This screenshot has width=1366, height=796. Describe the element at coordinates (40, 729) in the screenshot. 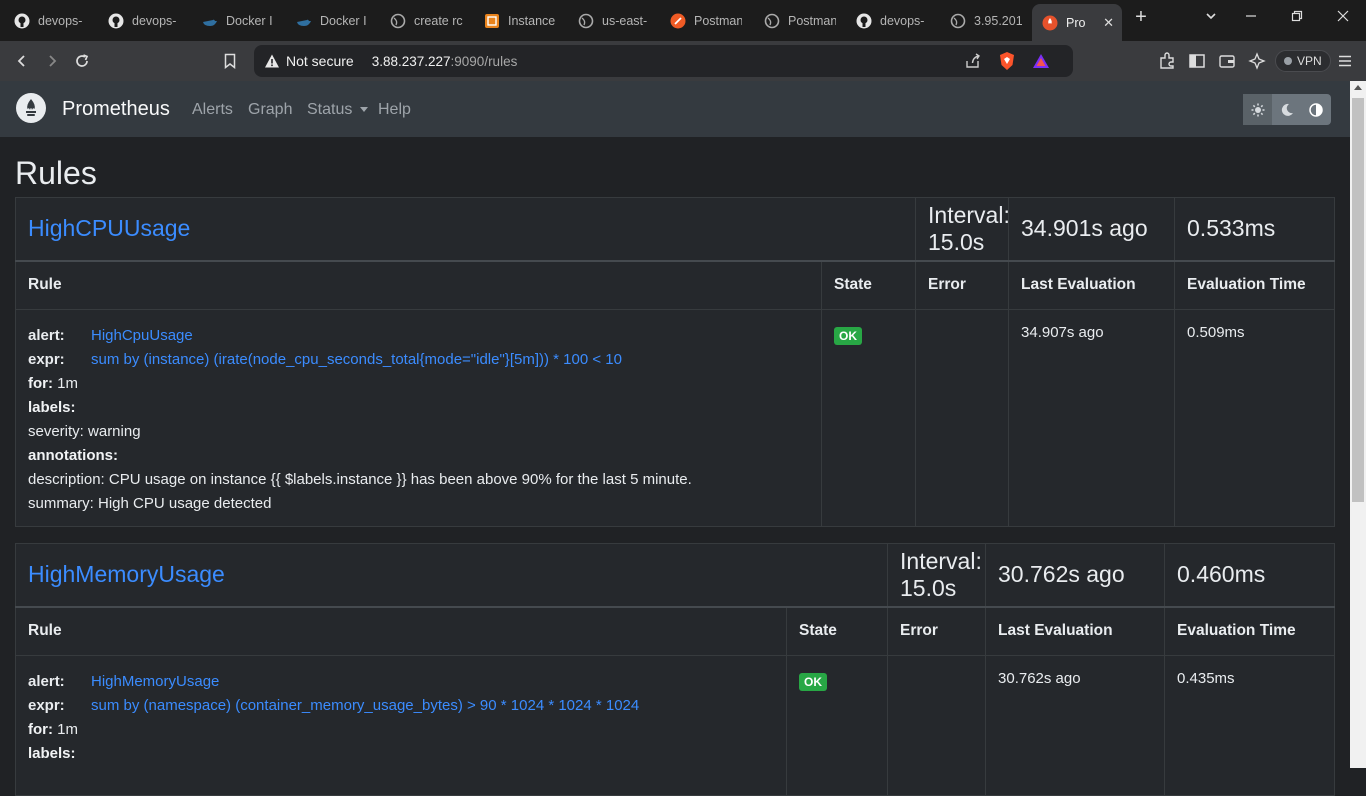

I see `for-key: for:` at that location.